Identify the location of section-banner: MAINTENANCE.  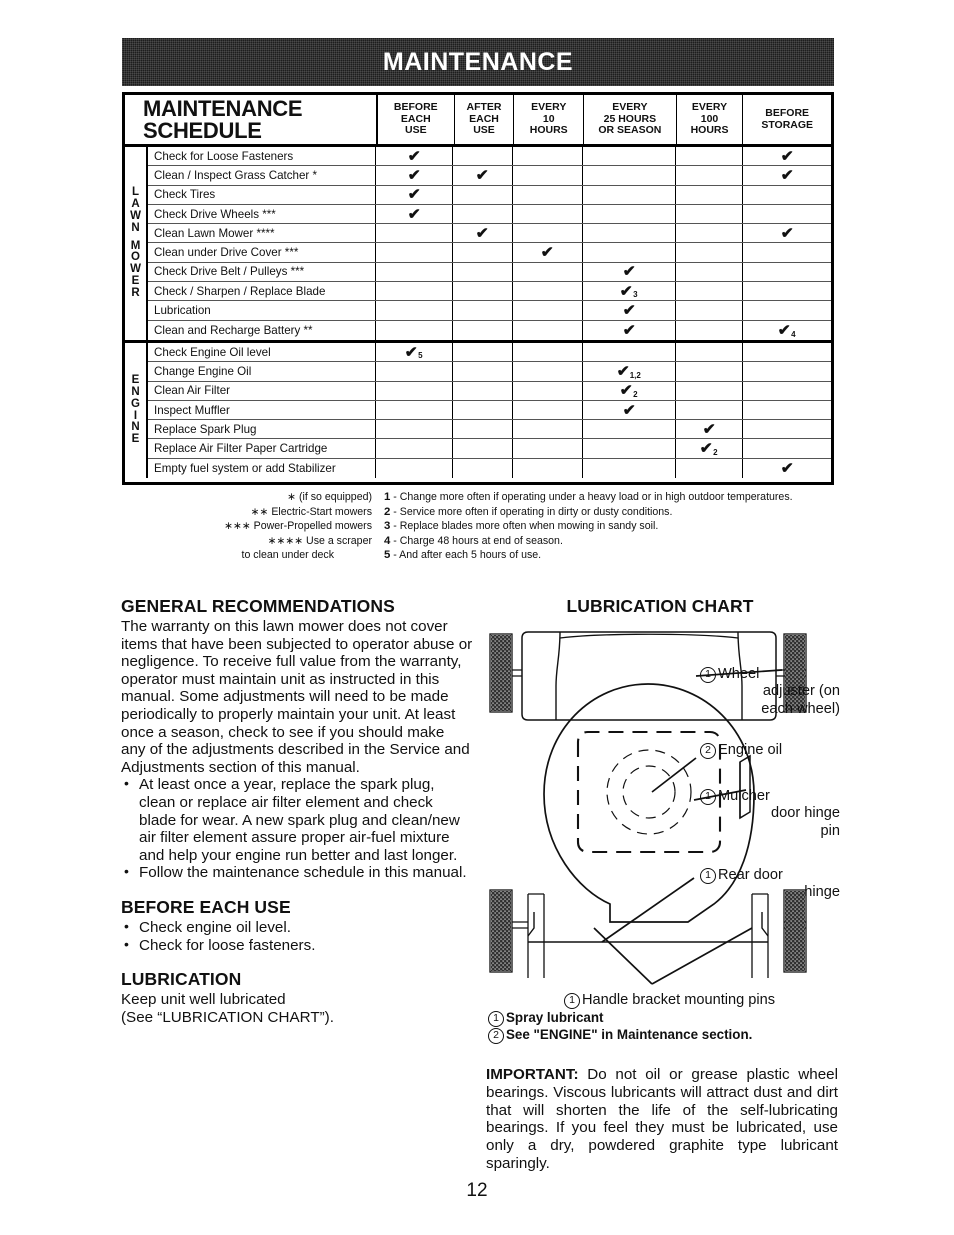
(478, 62).